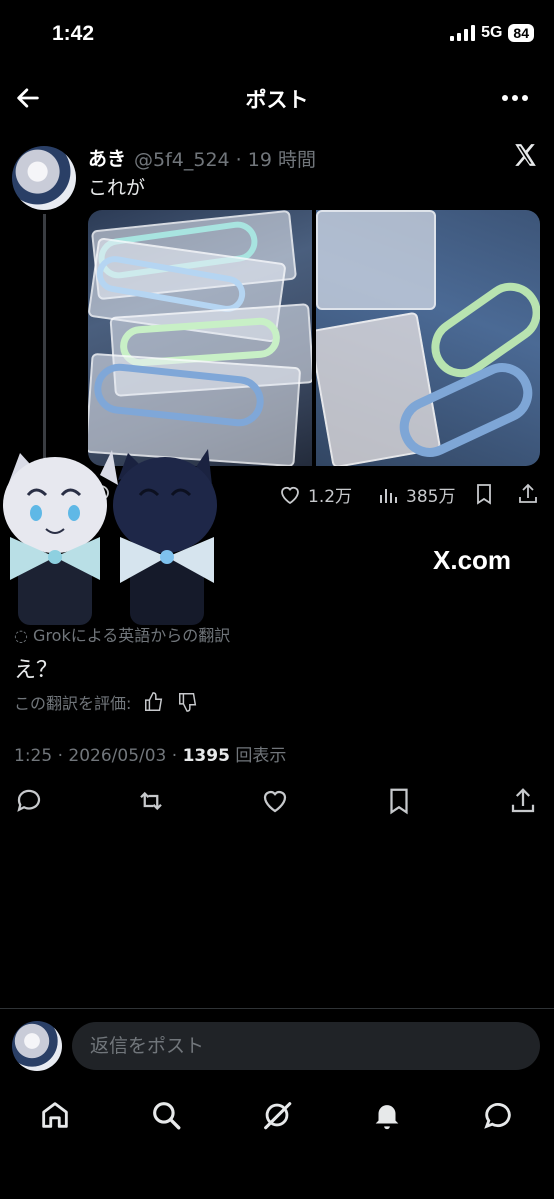 The image size is (554, 1199). I want to click on comment-icon, so click(29, 800).